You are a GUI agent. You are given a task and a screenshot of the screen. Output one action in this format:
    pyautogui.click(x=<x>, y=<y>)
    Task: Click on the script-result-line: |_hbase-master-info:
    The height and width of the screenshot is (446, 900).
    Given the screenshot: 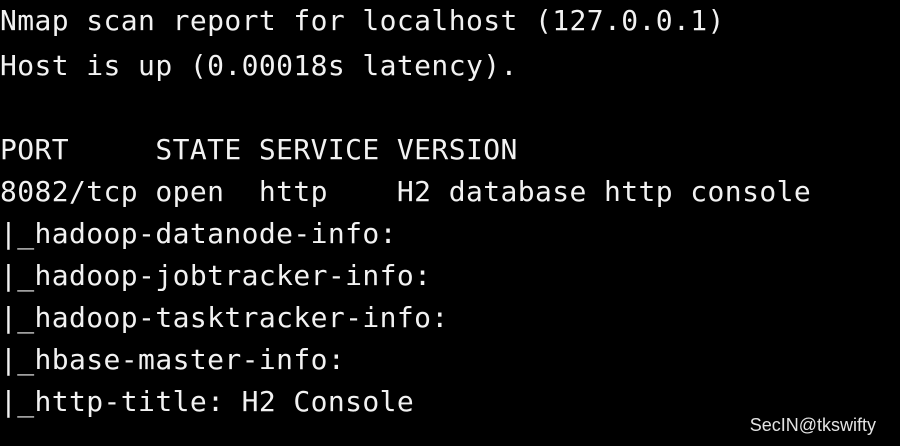 What is the action you would take?
    pyautogui.click(x=173, y=359)
    